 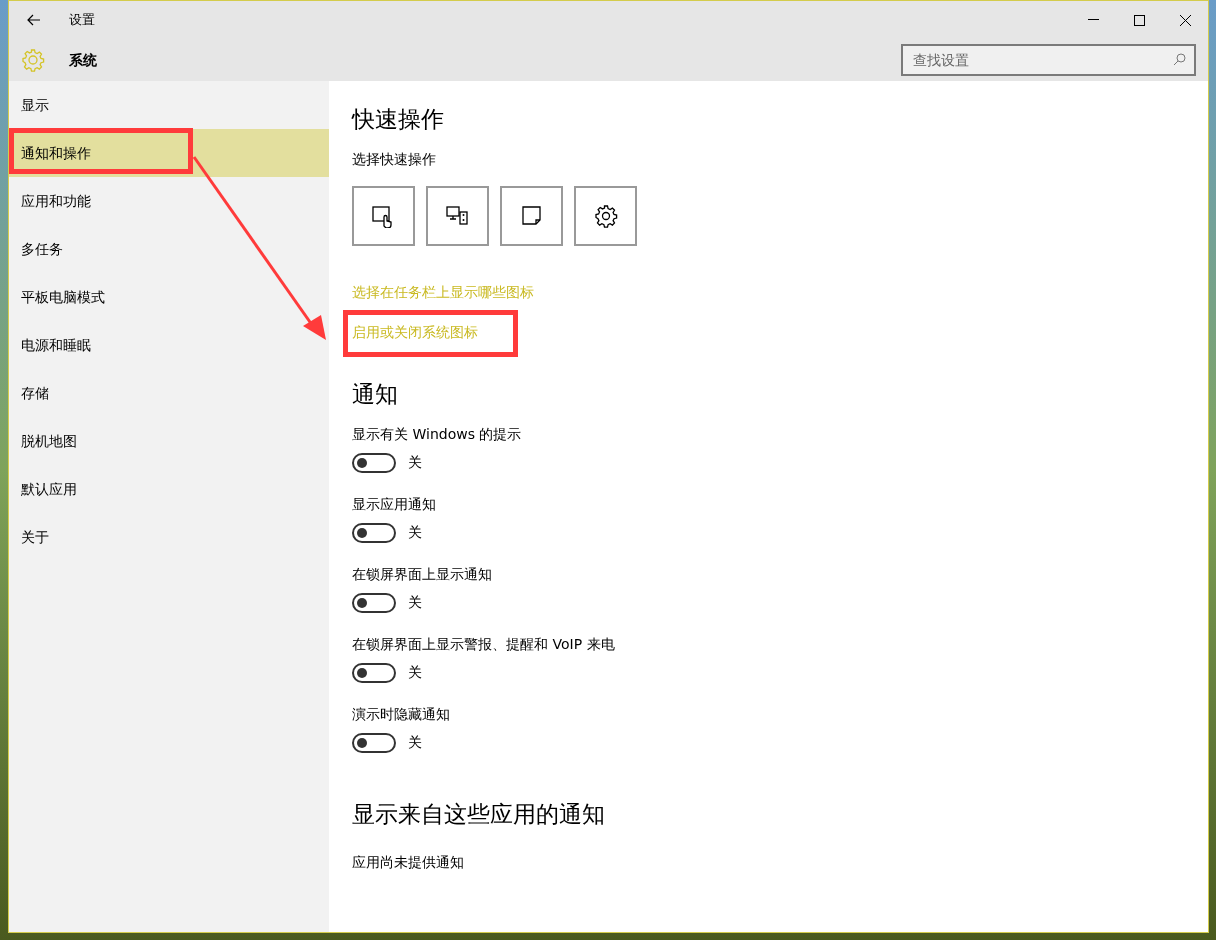 I want to click on window-title: 设置, so click(x=82, y=20).